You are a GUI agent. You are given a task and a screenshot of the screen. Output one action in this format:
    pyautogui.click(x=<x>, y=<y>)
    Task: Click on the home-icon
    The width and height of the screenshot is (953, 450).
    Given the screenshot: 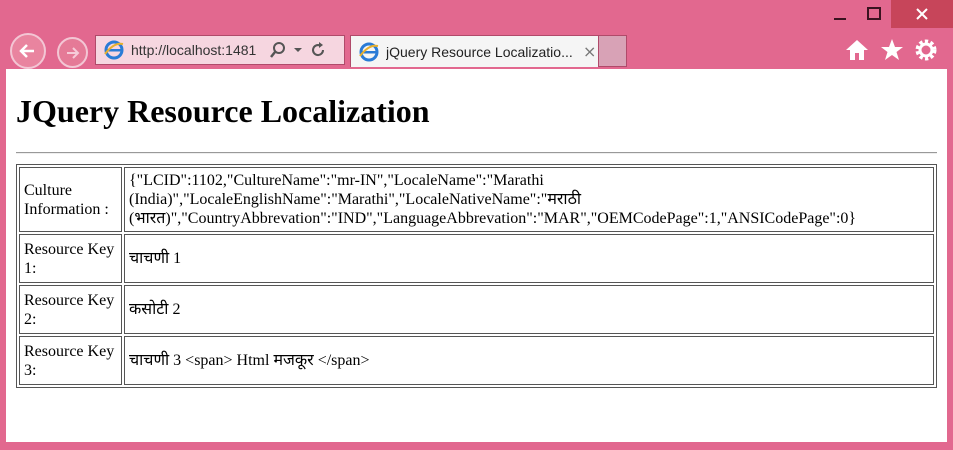 What is the action you would take?
    pyautogui.click(x=857, y=50)
    